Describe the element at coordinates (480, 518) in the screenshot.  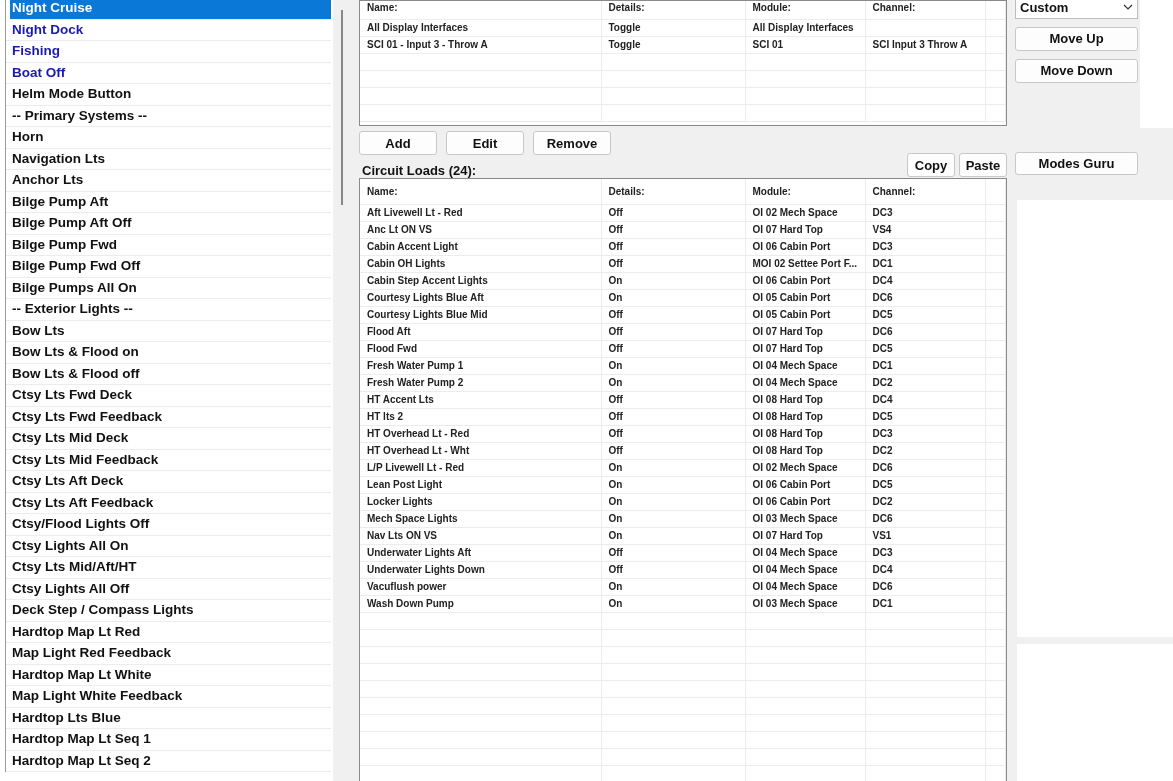
I see `table-cell: Mech Space Lights` at that location.